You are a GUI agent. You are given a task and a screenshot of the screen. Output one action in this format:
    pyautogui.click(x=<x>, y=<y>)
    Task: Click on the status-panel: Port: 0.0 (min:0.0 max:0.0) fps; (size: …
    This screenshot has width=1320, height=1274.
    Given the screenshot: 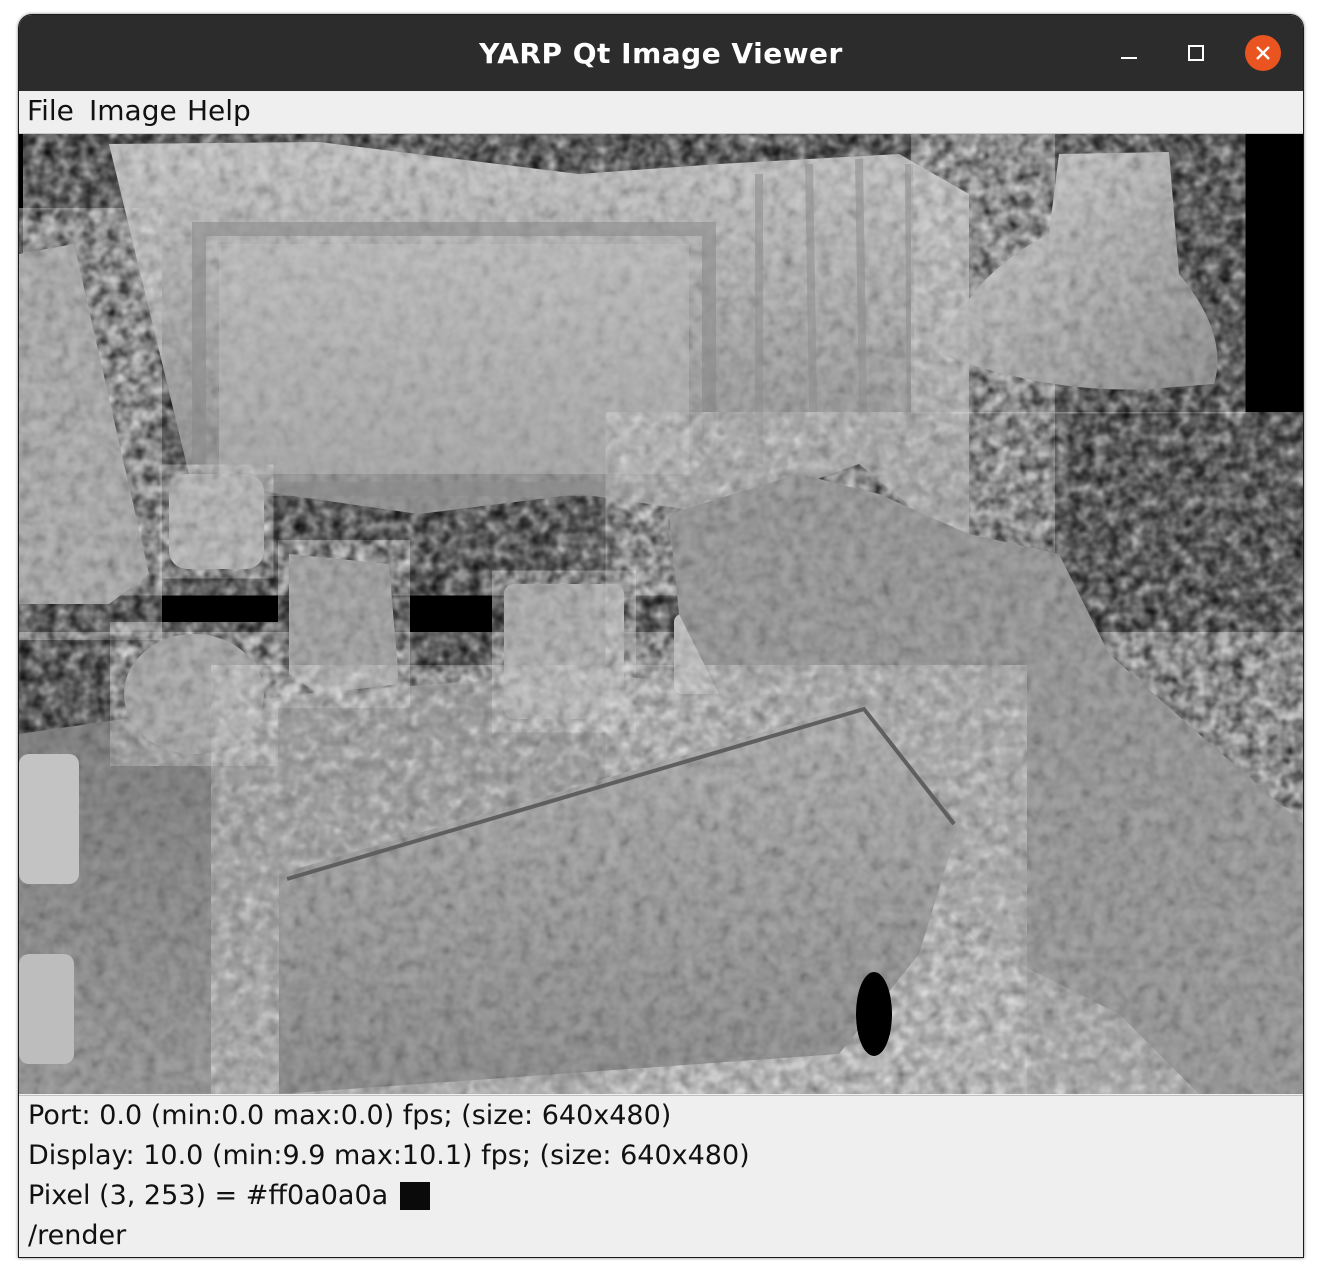 What is the action you would take?
    pyautogui.click(x=661, y=1176)
    